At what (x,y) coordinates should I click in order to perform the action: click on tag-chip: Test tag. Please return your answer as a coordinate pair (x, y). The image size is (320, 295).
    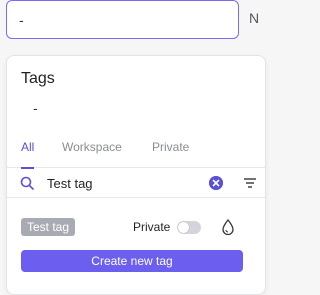
    Looking at the image, I should click on (48, 227).